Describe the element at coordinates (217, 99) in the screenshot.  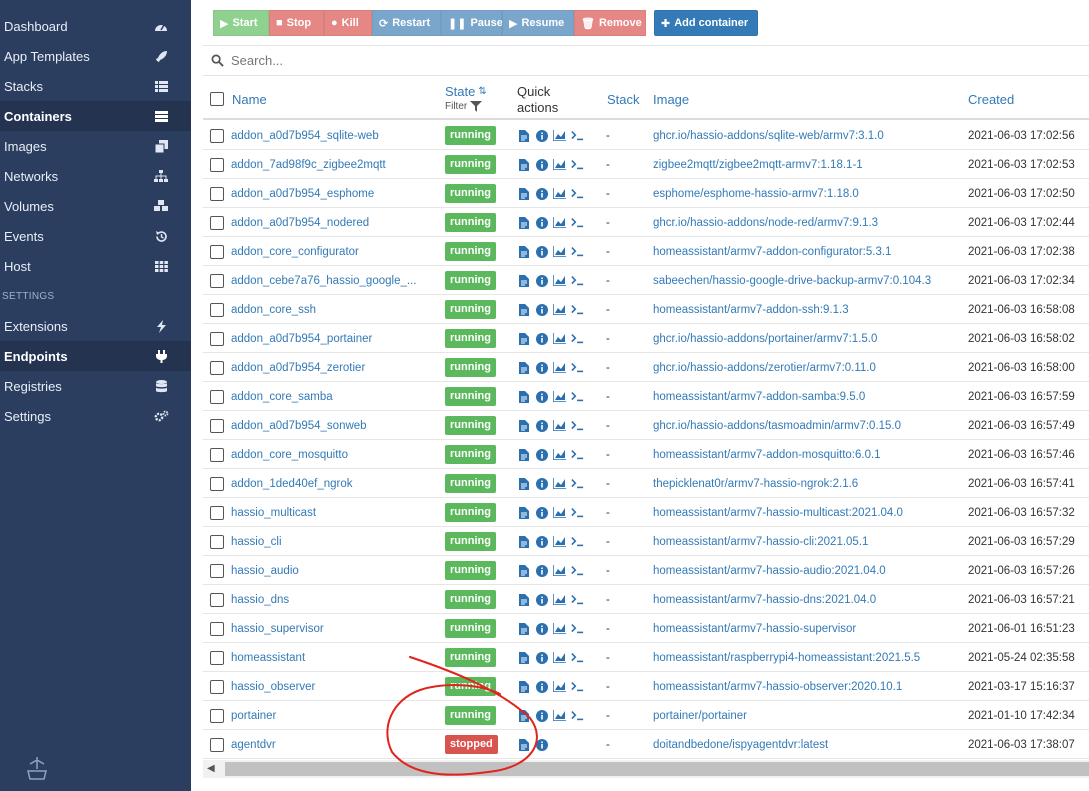
I see `select-all-checkbox` at that location.